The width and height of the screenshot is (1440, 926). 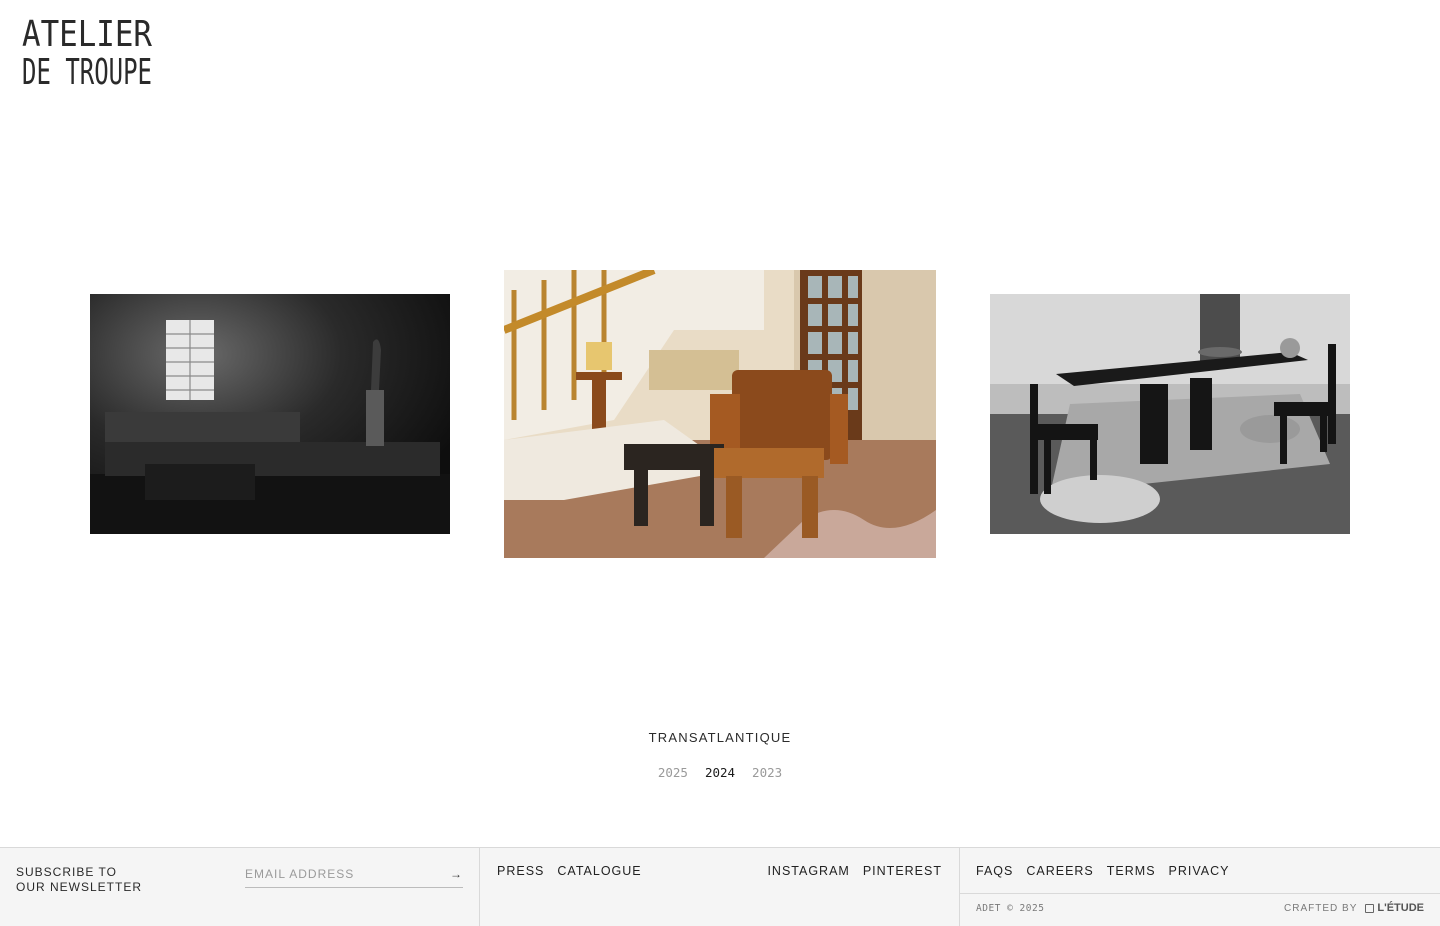 I want to click on footer-nav-section: PRESS CATALOGUE INSTAGRAM PINTEREST, so click(x=720, y=887).